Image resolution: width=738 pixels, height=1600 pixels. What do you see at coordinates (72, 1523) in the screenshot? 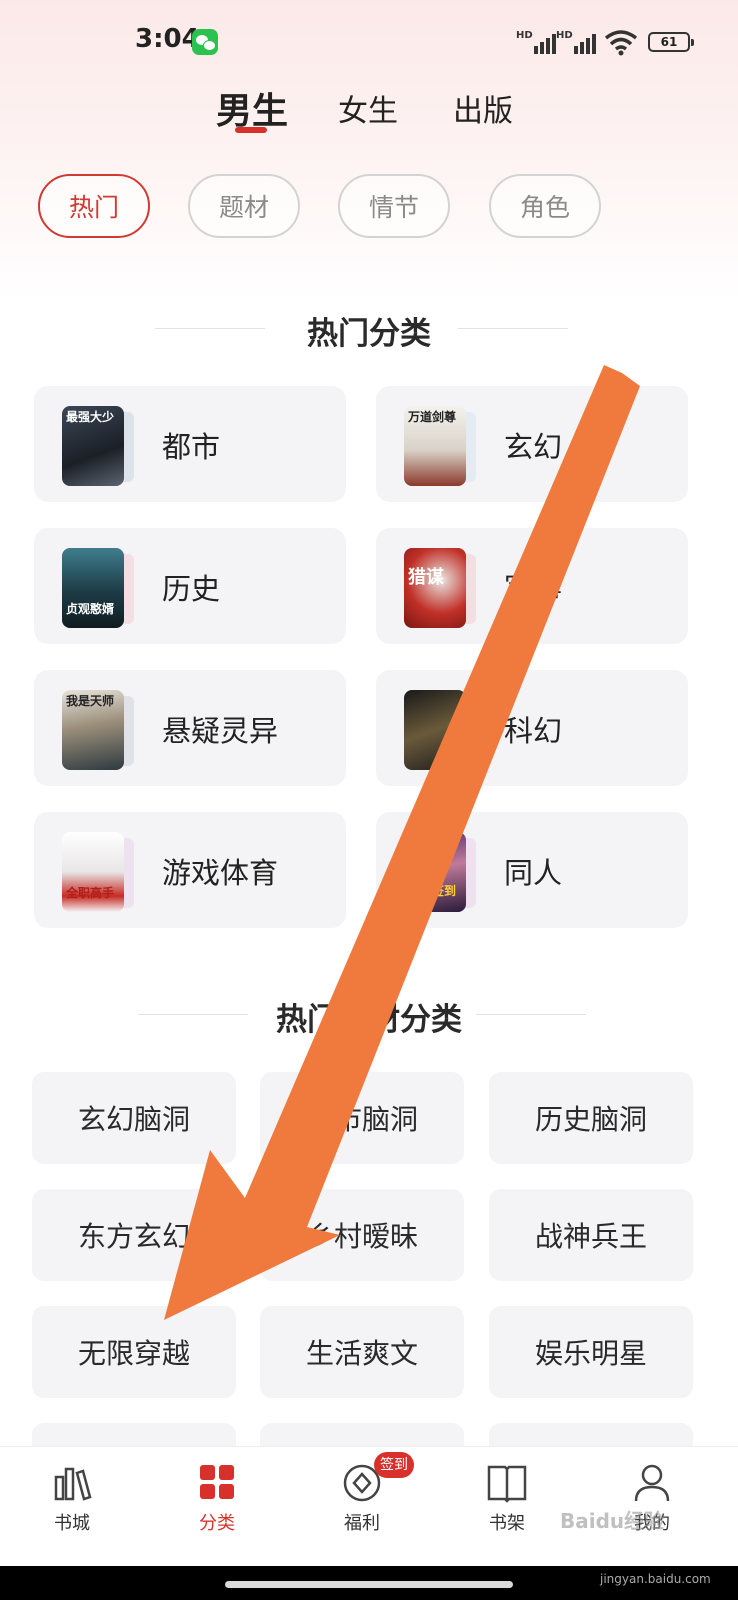
I see `nav-label: 书城` at bounding box center [72, 1523].